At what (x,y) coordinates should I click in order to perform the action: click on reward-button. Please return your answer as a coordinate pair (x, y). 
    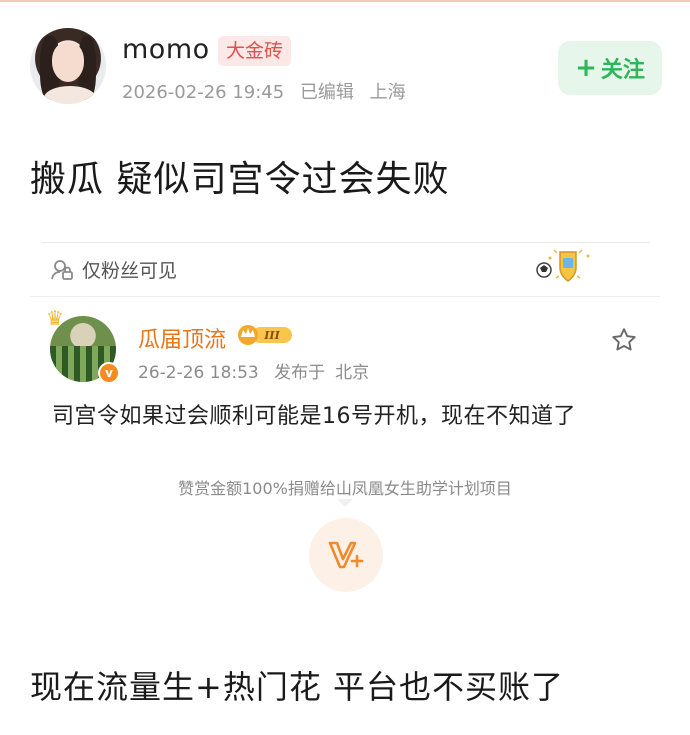
    Looking at the image, I should click on (346, 555).